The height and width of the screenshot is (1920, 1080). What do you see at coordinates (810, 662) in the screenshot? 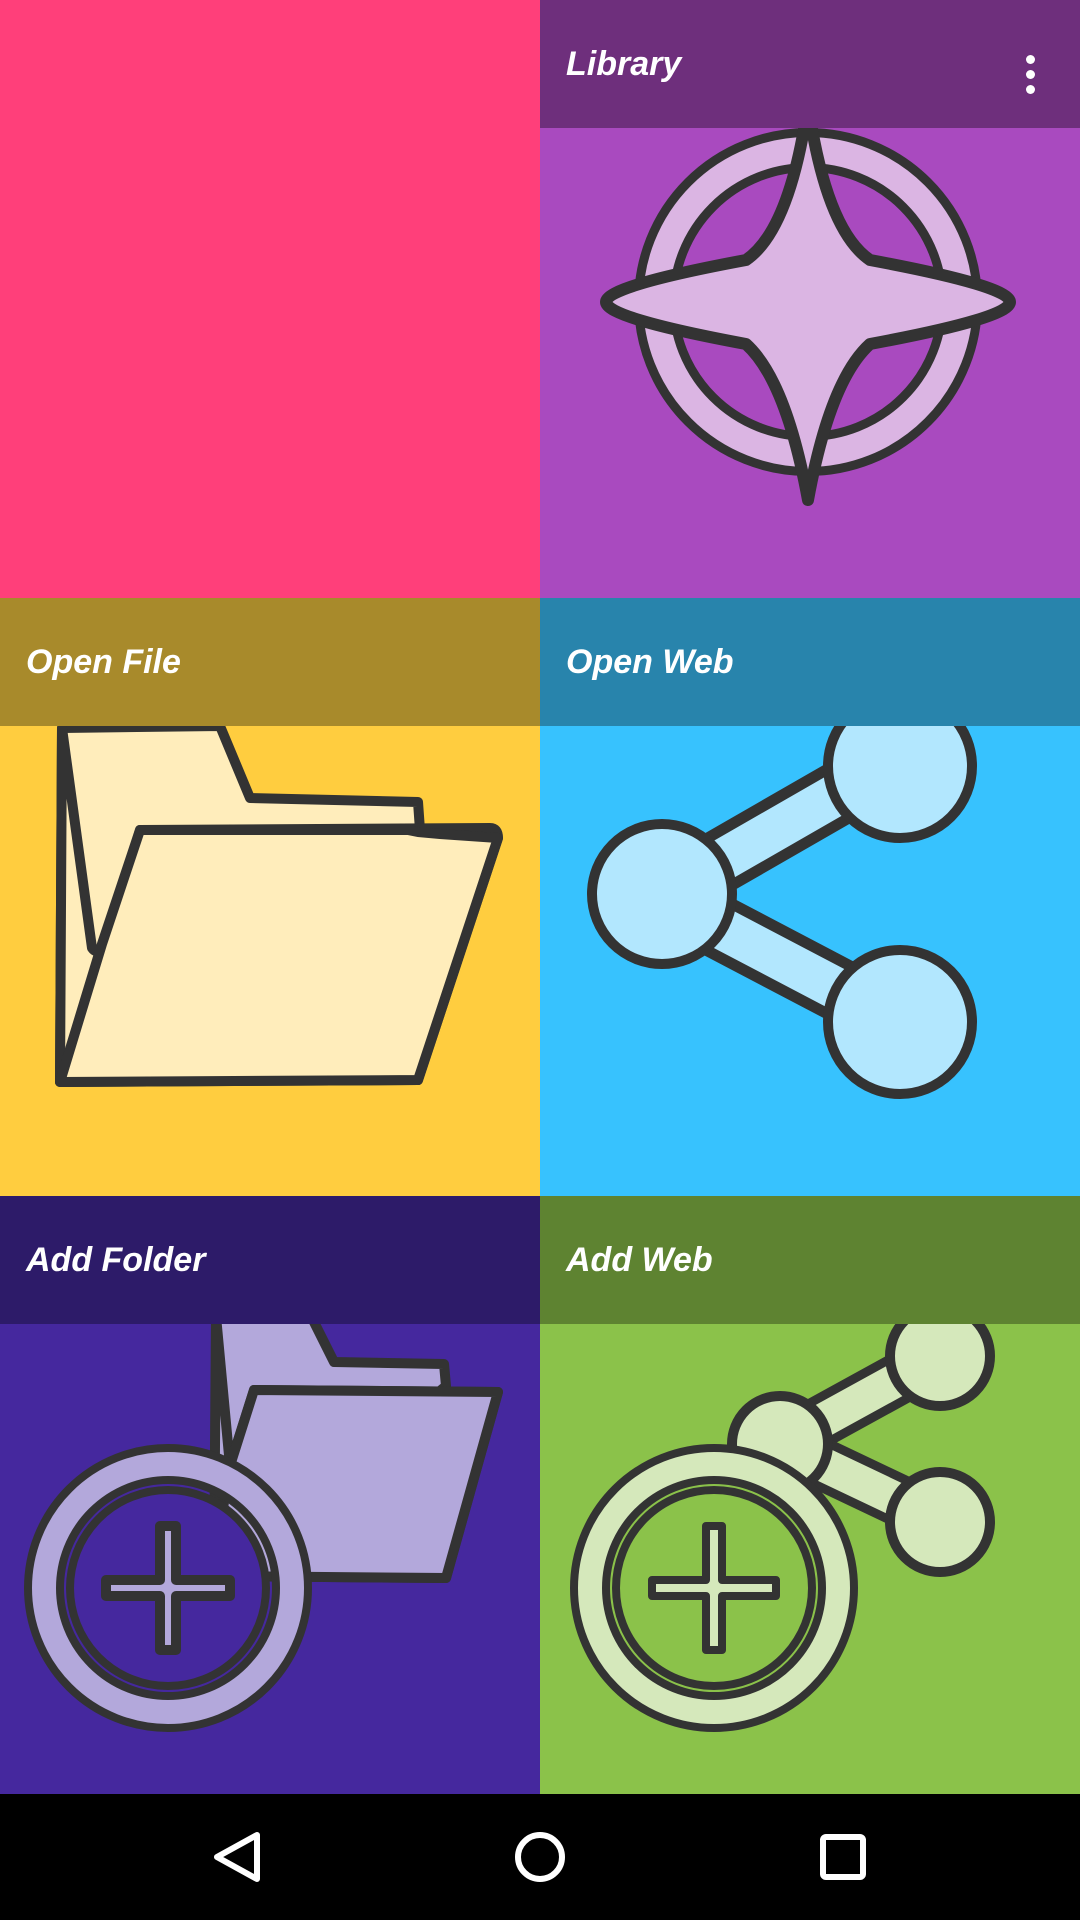
I see `open-web-header: Open Web` at bounding box center [810, 662].